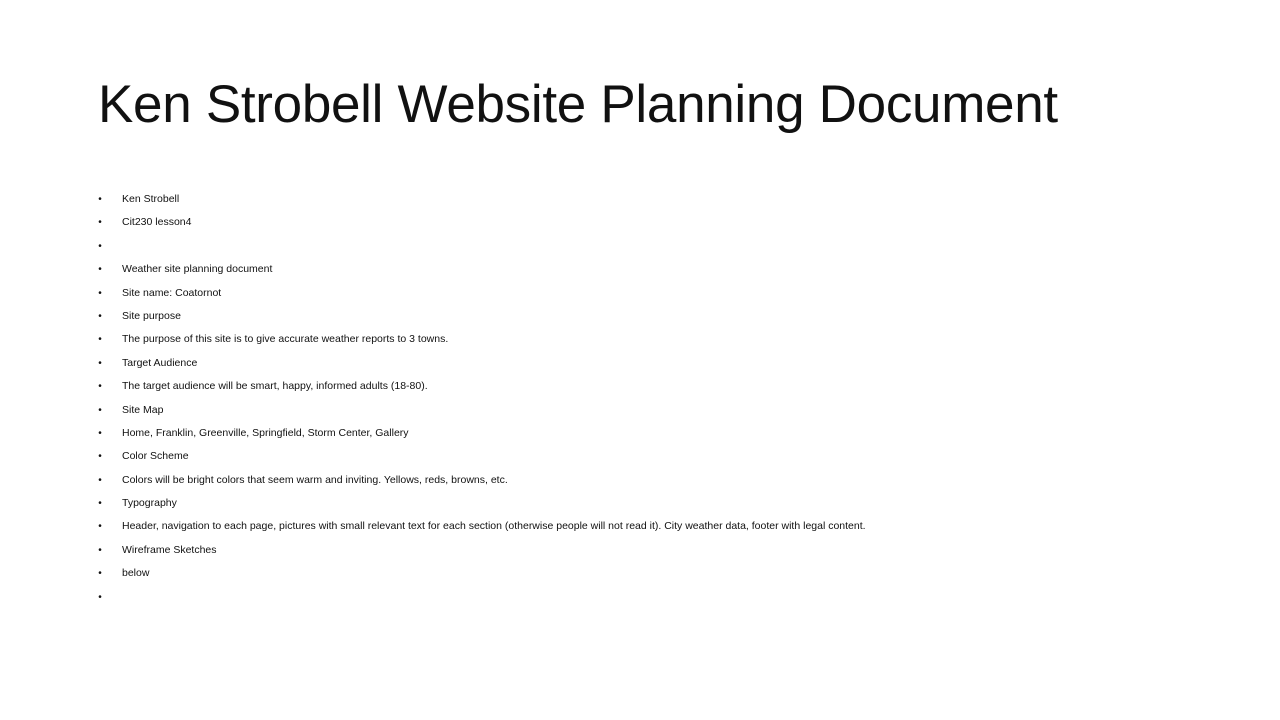  Describe the element at coordinates (481, 316) in the screenshot. I see `bullet-item: • Site purpose` at that location.